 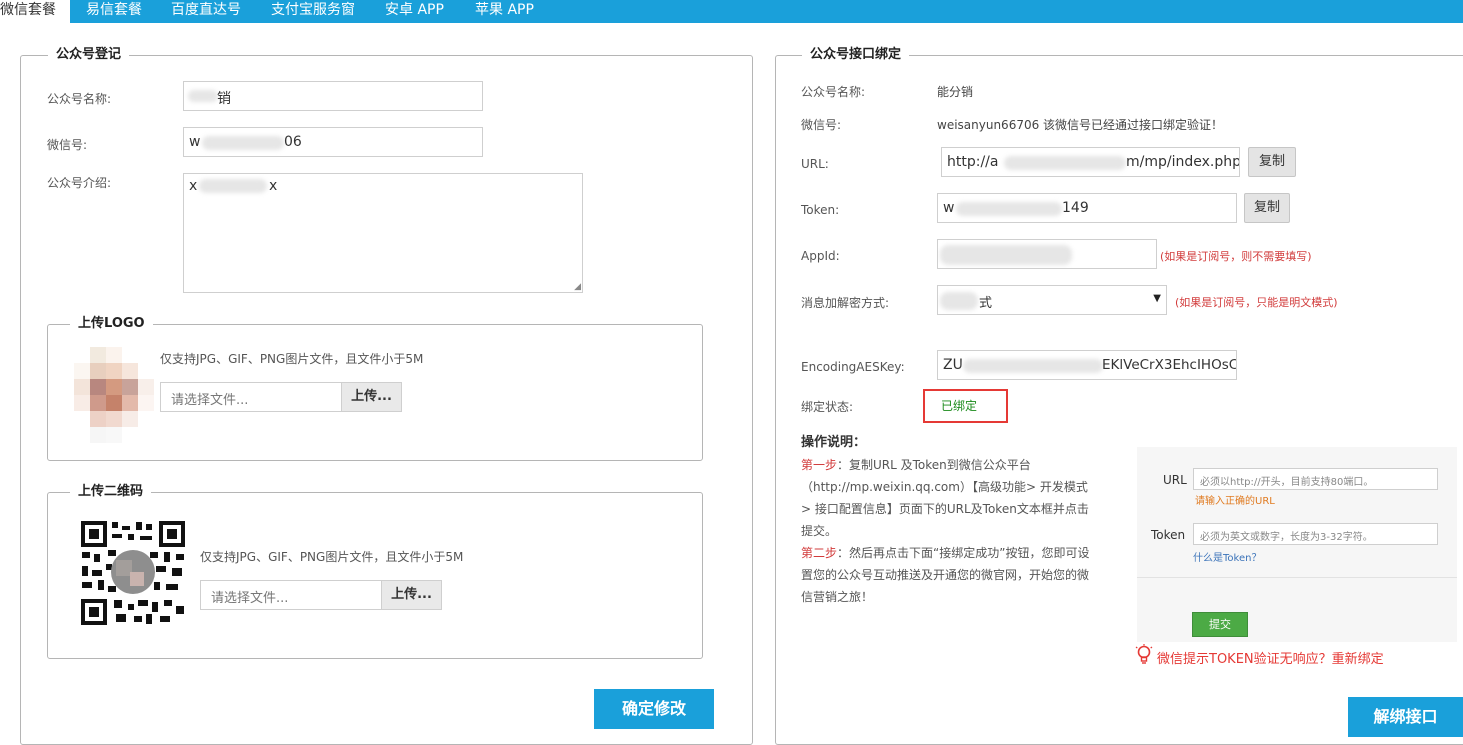 What do you see at coordinates (1169, 365) in the screenshot?
I see `aes-key-value-end: EKlVeCrX3EhcIHOsC` at bounding box center [1169, 365].